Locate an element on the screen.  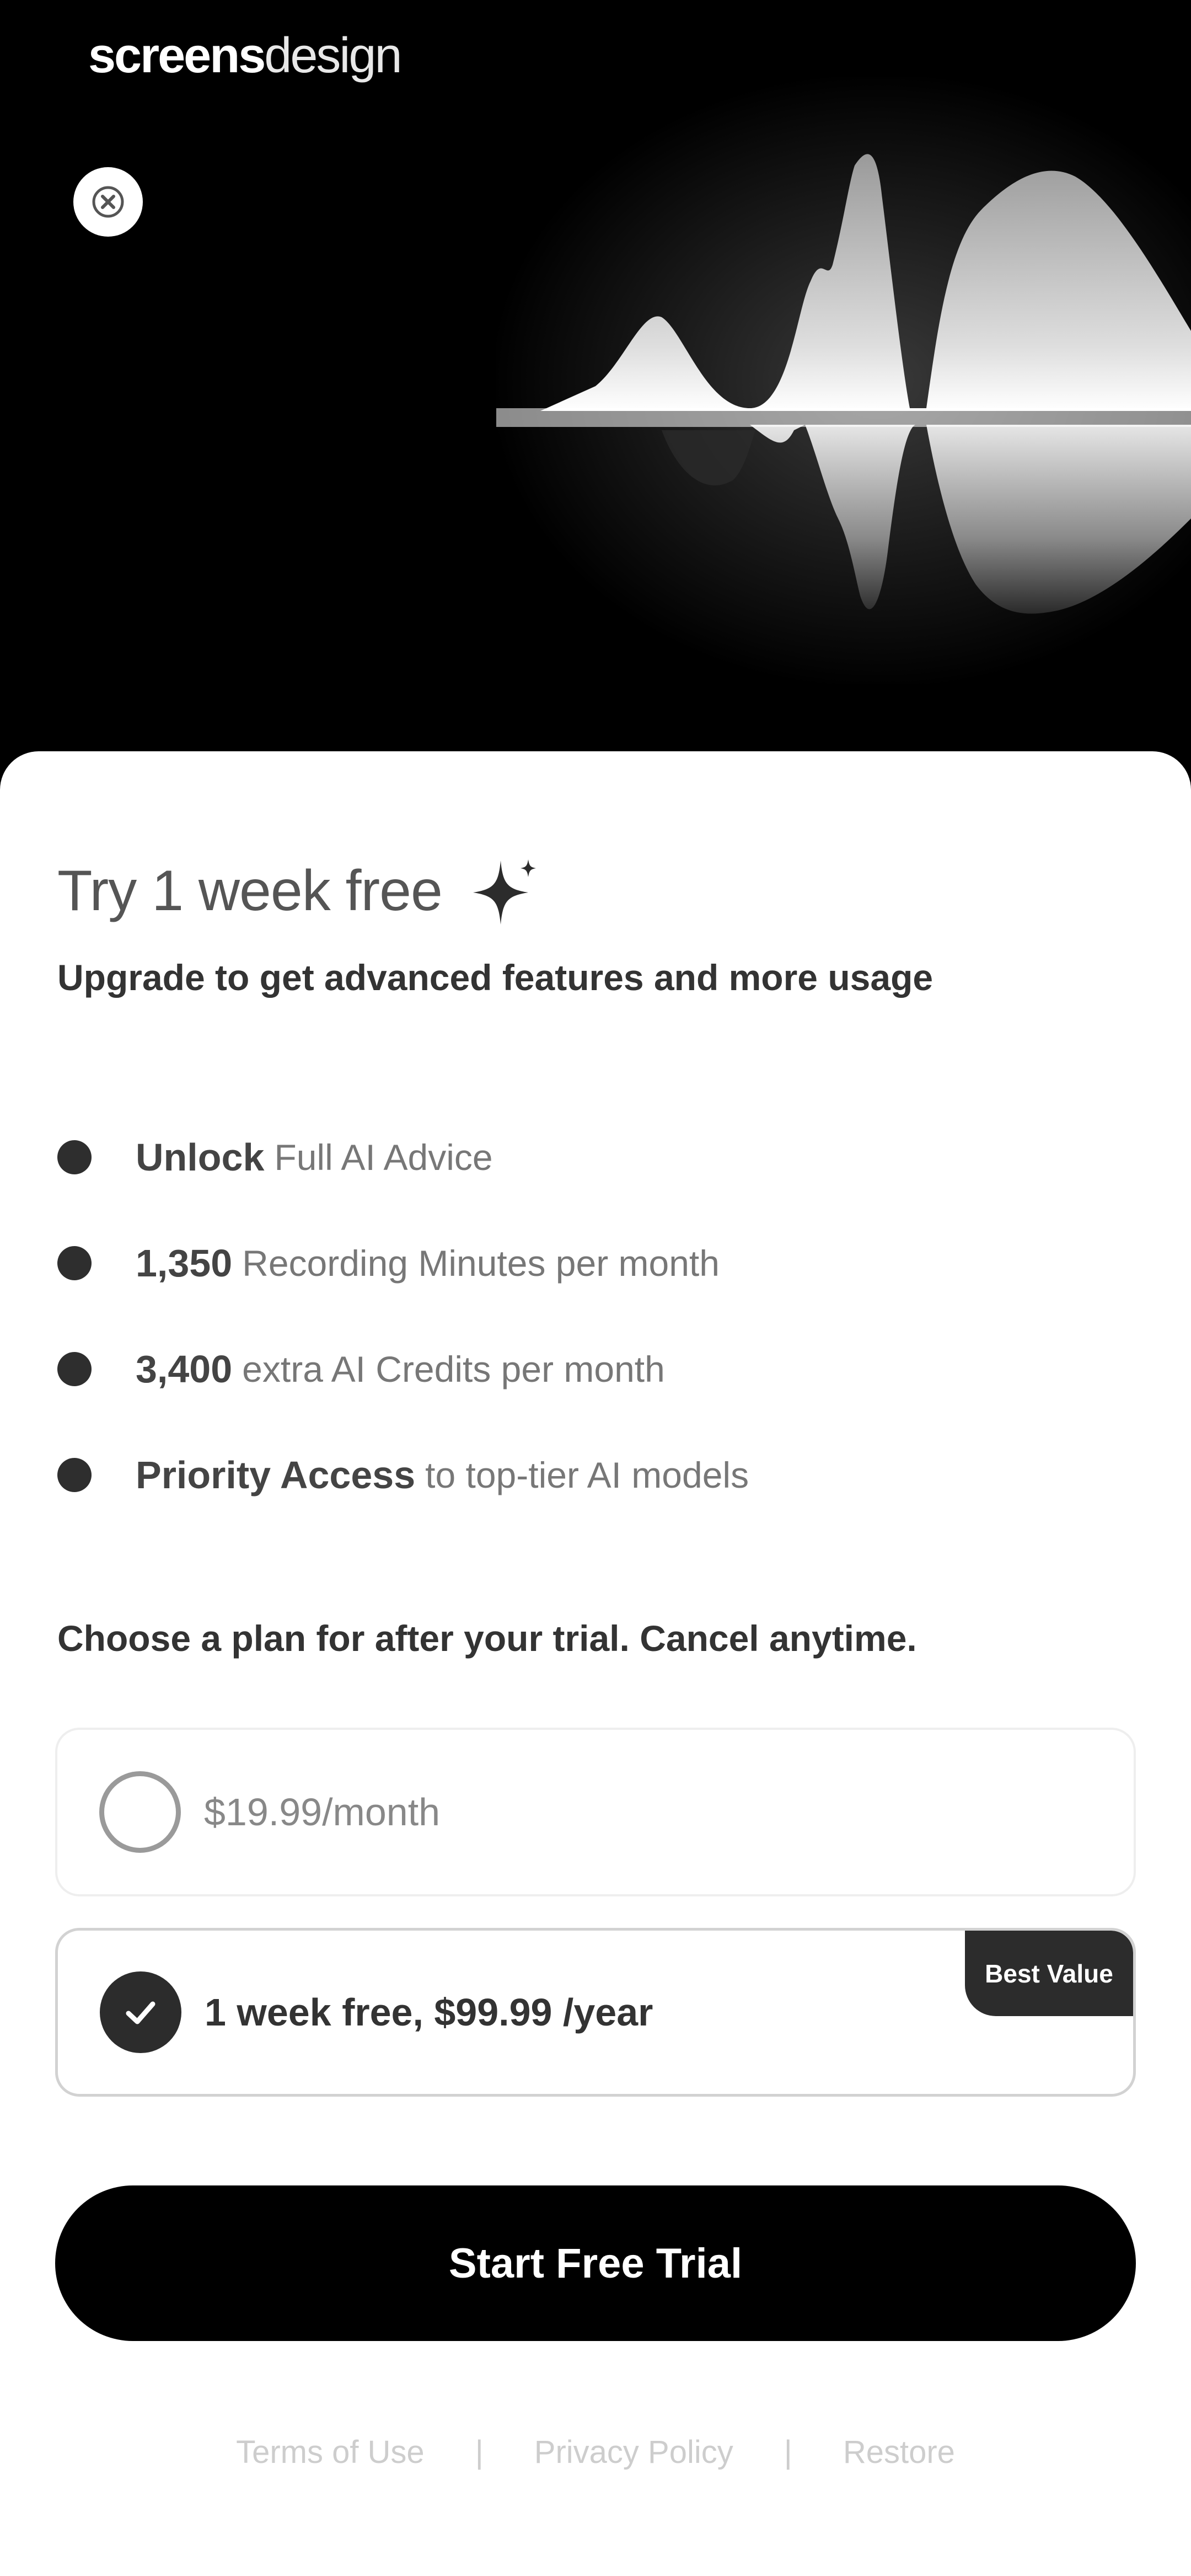
waveform-lower is located at coordinates (885, 519).